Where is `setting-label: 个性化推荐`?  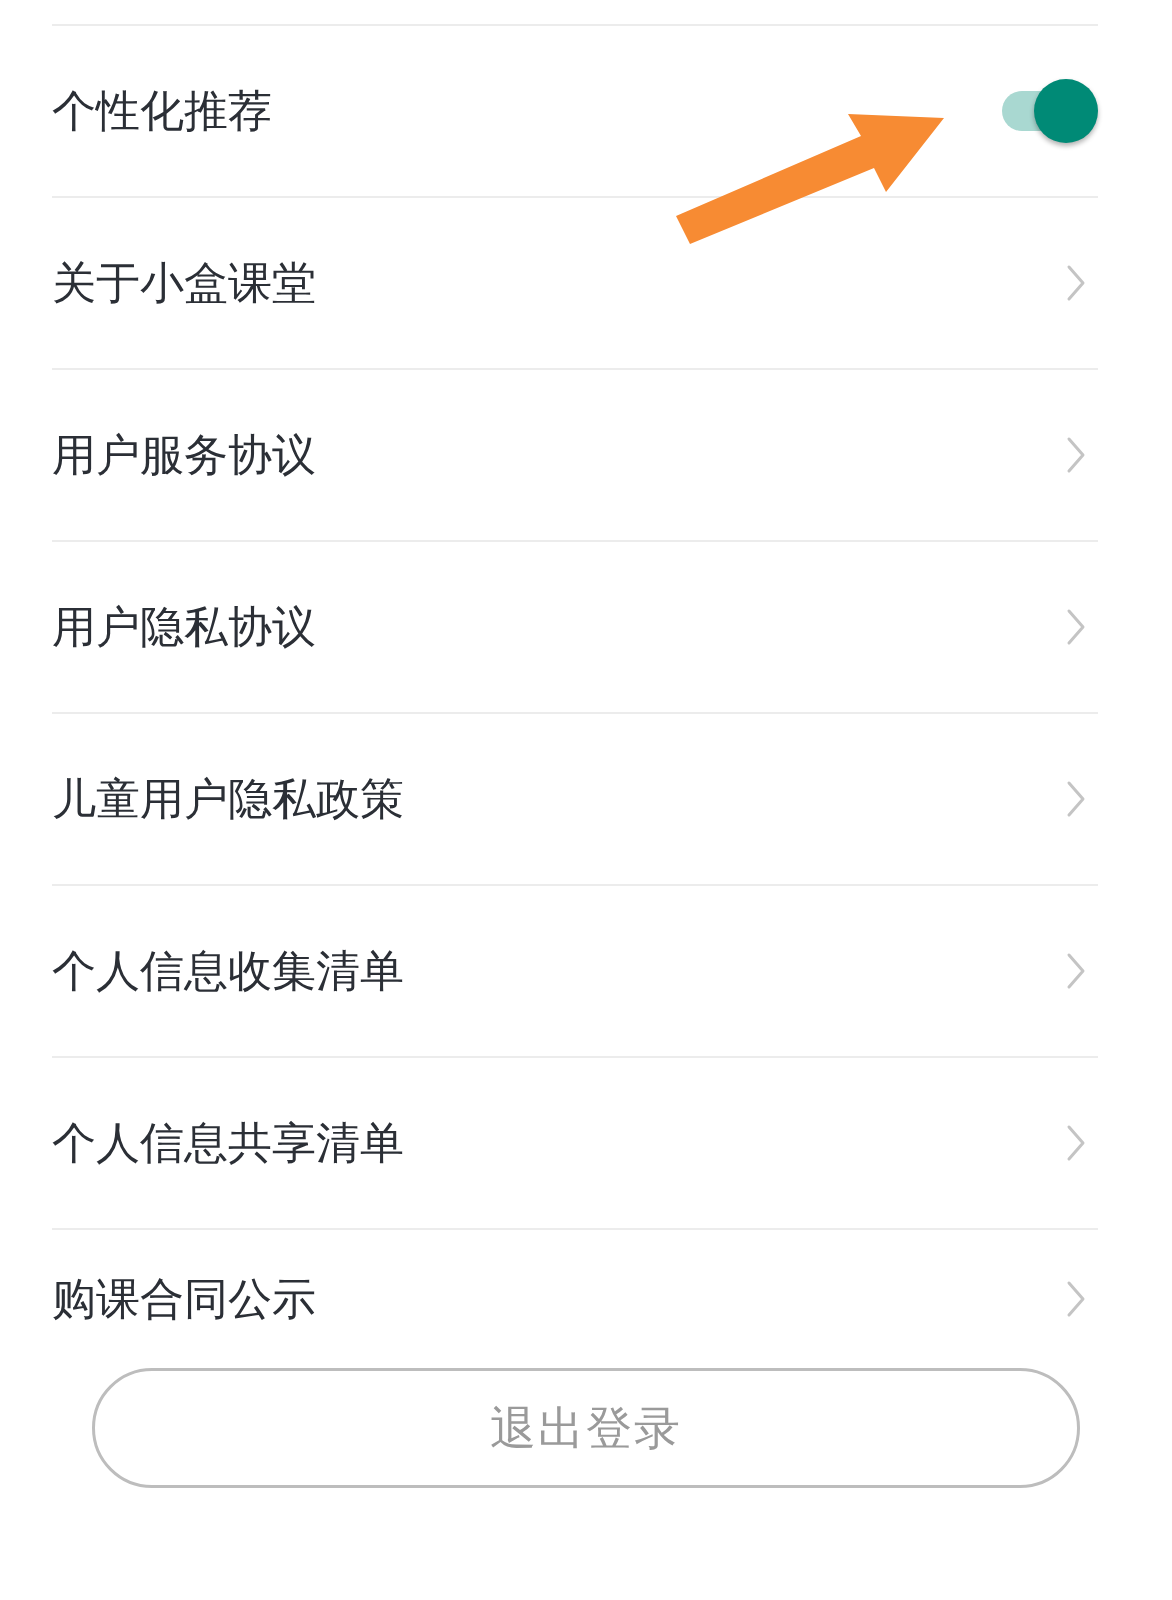
setting-label: 个性化推荐 is located at coordinates (162, 111).